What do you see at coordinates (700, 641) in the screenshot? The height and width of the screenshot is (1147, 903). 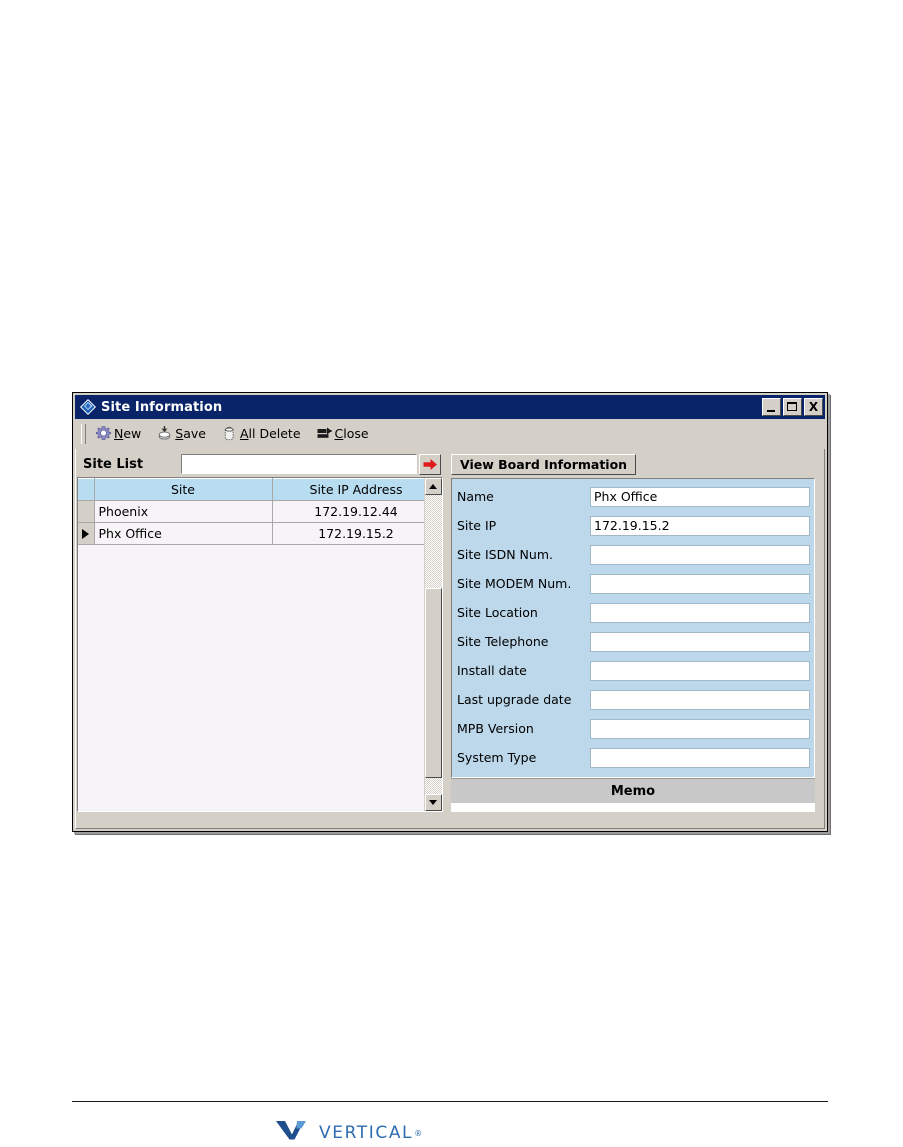 I see `input-site-telephone` at bounding box center [700, 641].